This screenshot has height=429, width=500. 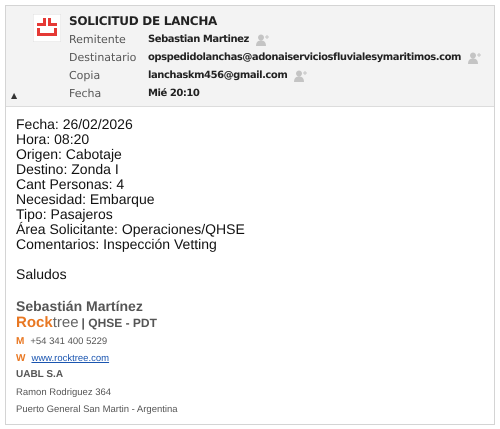 What do you see at coordinates (67, 169) in the screenshot?
I see `body-line: Destino: Zonda I` at bounding box center [67, 169].